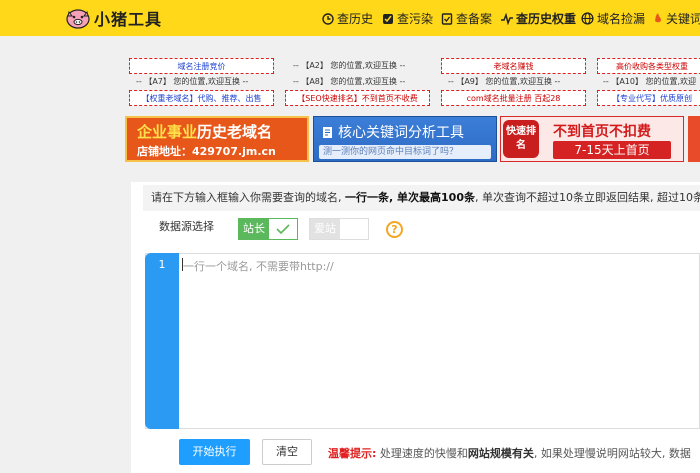 Image resolution: width=700 pixels, height=473 pixels. Describe the element at coordinates (507, 18) in the screenshot. I see `weight-icon` at that location.